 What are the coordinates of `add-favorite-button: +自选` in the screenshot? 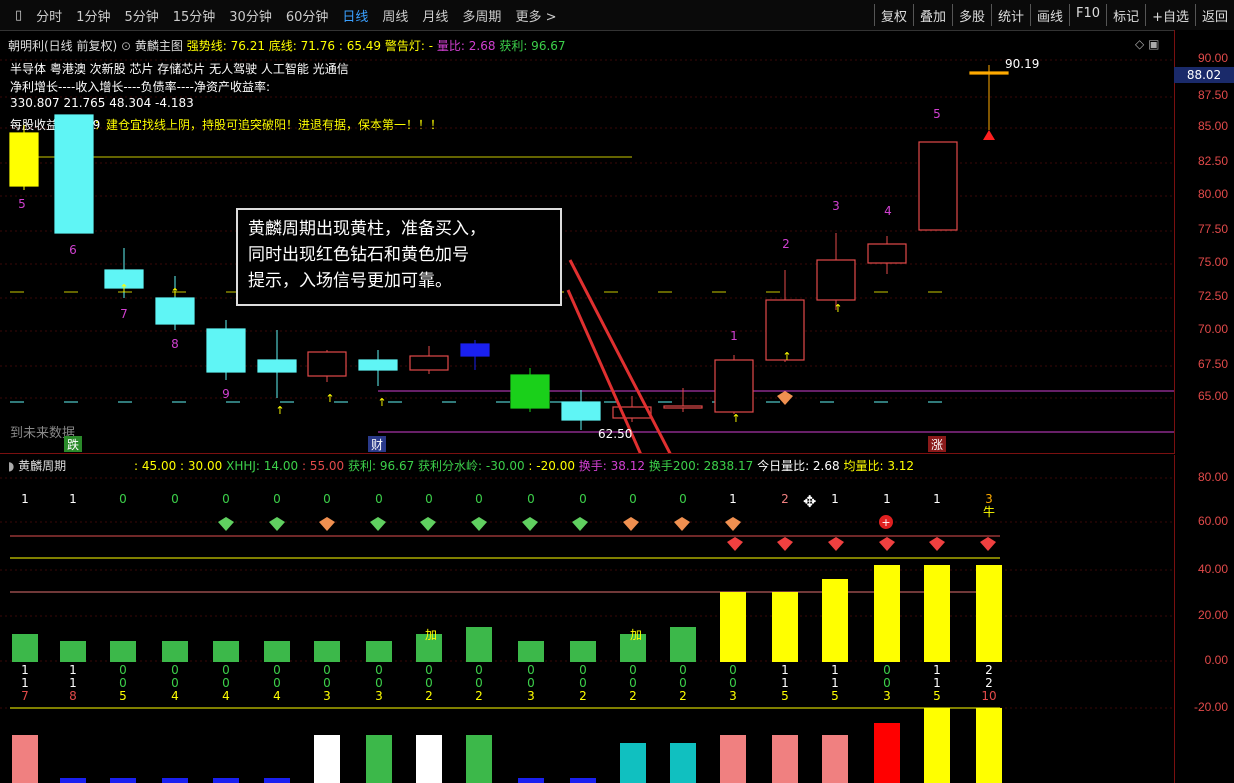 It's located at (1170, 15).